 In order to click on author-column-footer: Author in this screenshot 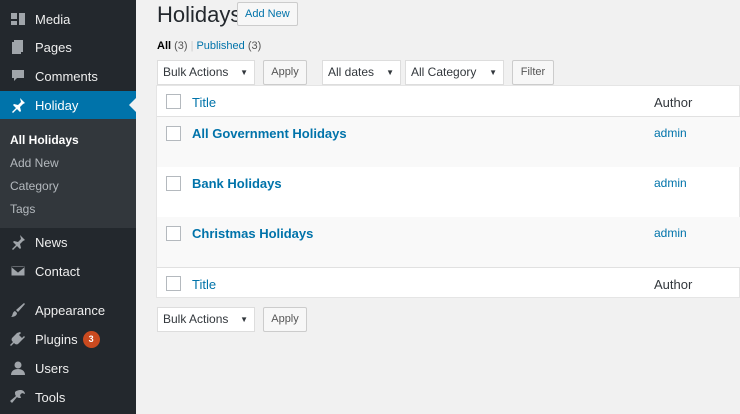, I will do `click(673, 284)`.